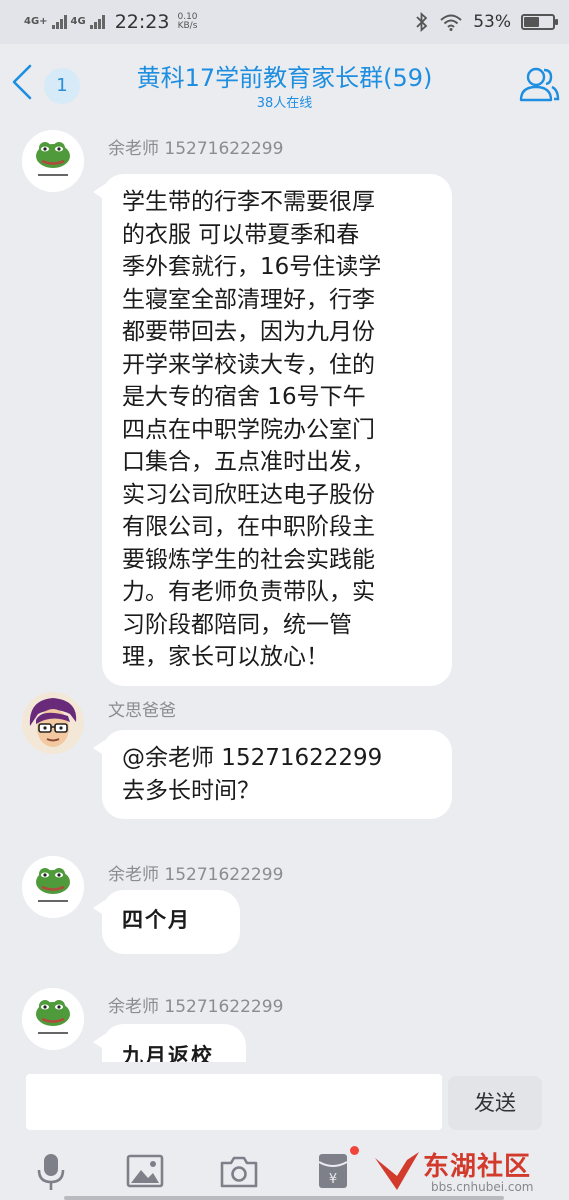 The image size is (569, 1200). What do you see at coordinates (495, 1103) in the screenshot?
I see `send-button: 发送` at bounding box center [495, 1103].